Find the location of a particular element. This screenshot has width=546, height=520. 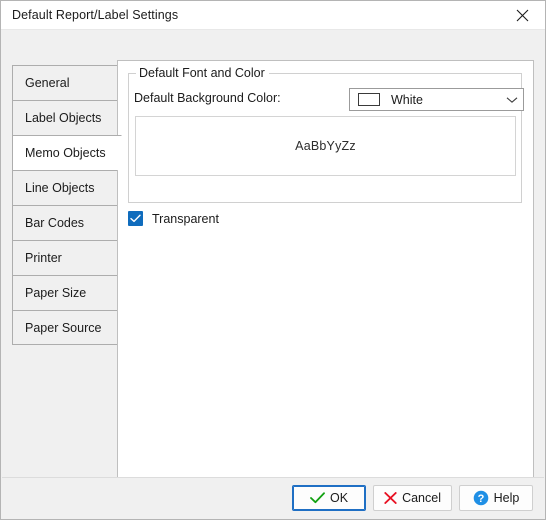

x-icon is located at coordinates (390, 498).